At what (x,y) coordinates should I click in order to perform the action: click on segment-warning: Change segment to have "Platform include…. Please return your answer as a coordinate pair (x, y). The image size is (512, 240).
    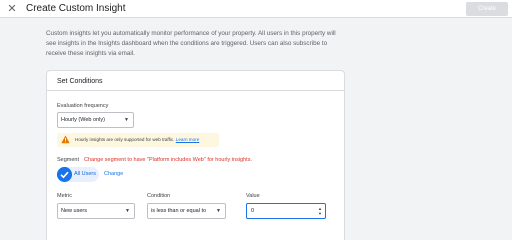
    Looking at the image, I should click on (168, 160).